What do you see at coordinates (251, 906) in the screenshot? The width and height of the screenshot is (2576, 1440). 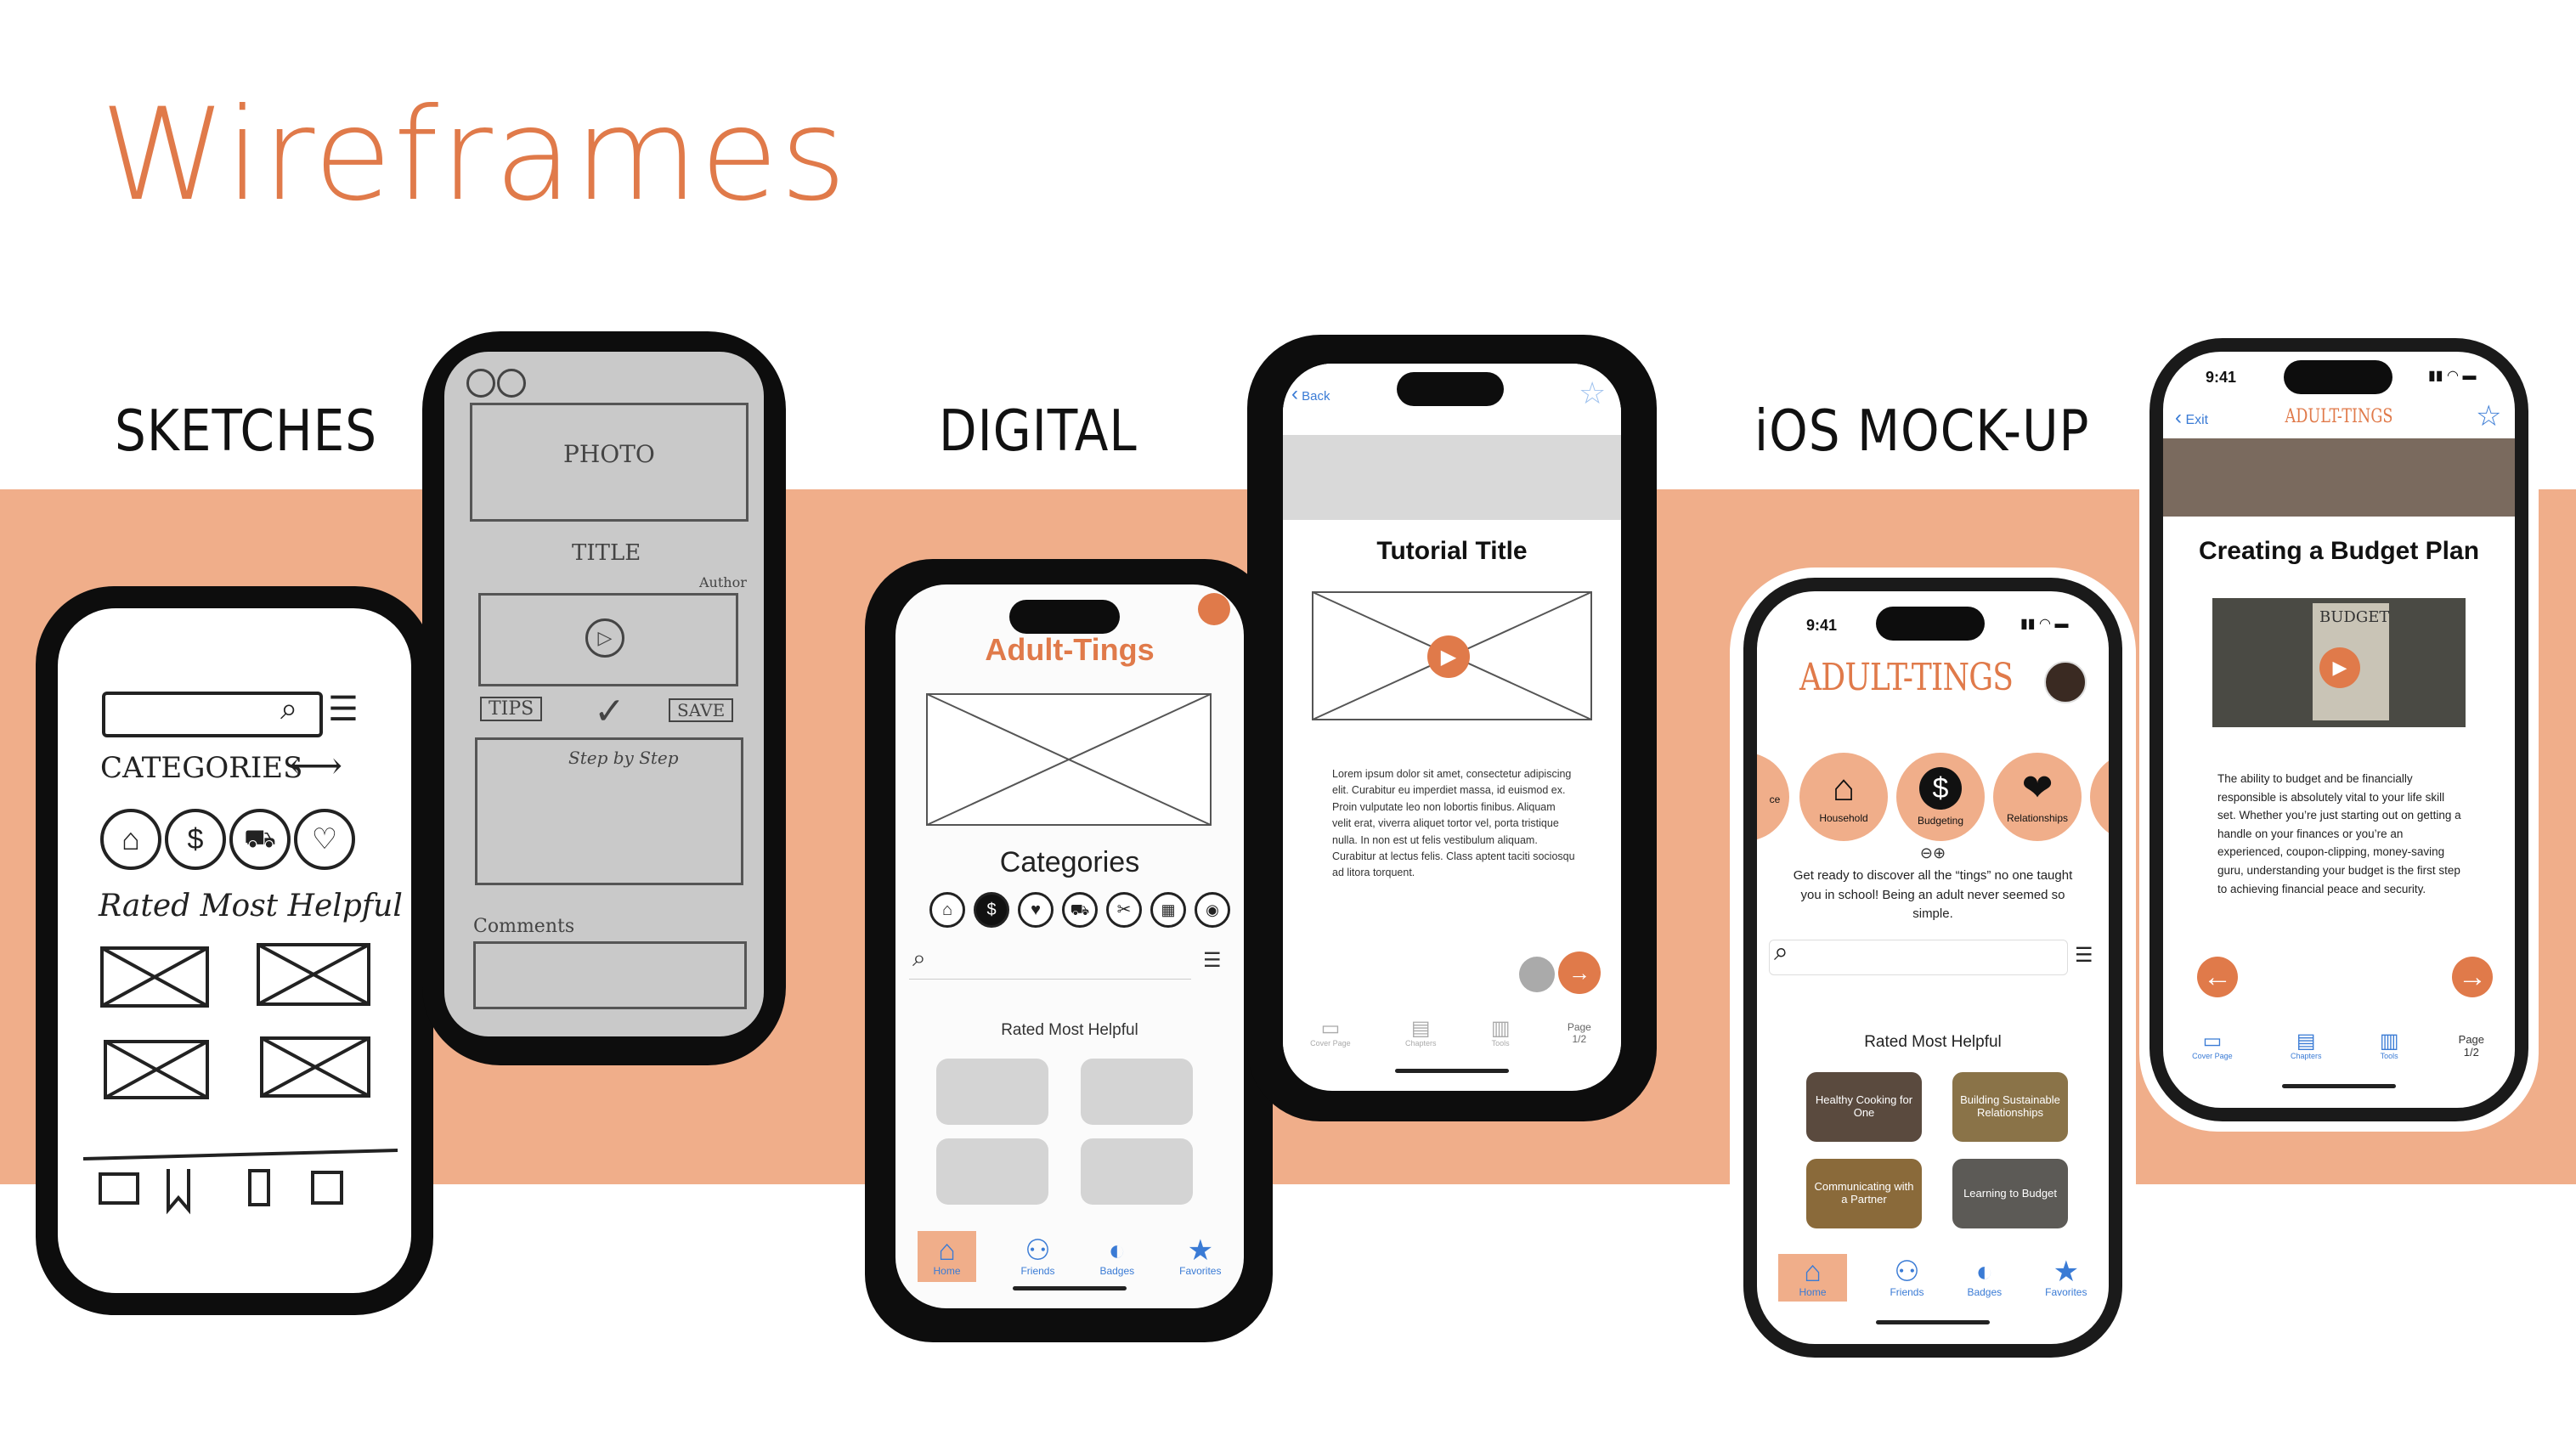 I see `sketch-rated-label: Rated Most Helpful` at bounding box center [251, 906].